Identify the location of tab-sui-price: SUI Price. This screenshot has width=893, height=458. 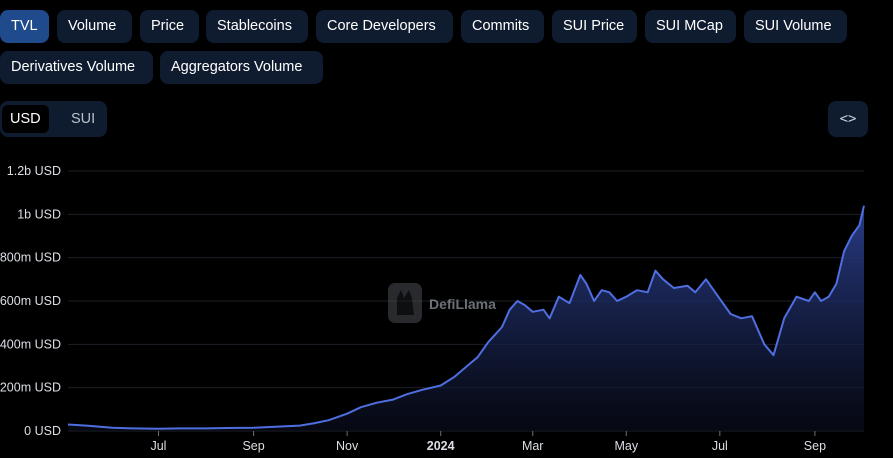
(594, 26).